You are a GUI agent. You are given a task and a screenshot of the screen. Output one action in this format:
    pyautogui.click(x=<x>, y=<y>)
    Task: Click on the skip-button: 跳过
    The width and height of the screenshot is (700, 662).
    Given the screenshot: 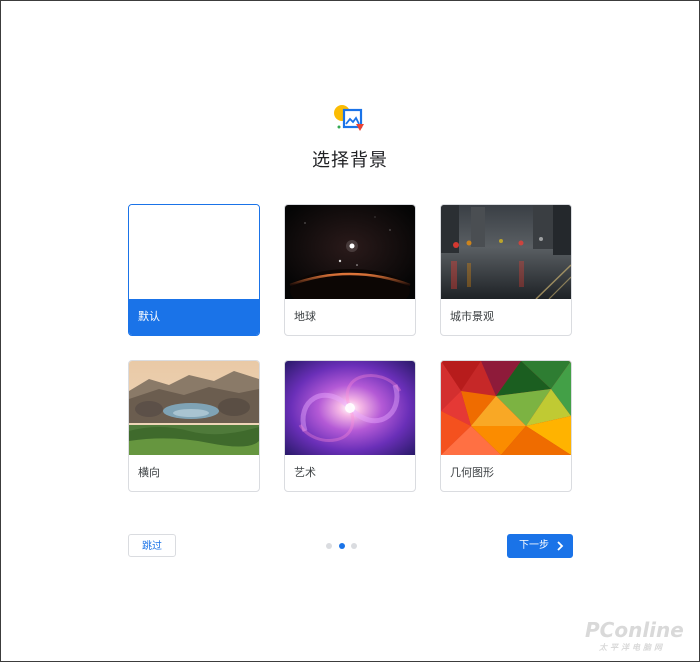 What is the action you would take?
    pyautogui.click(x=152, y=545)
    